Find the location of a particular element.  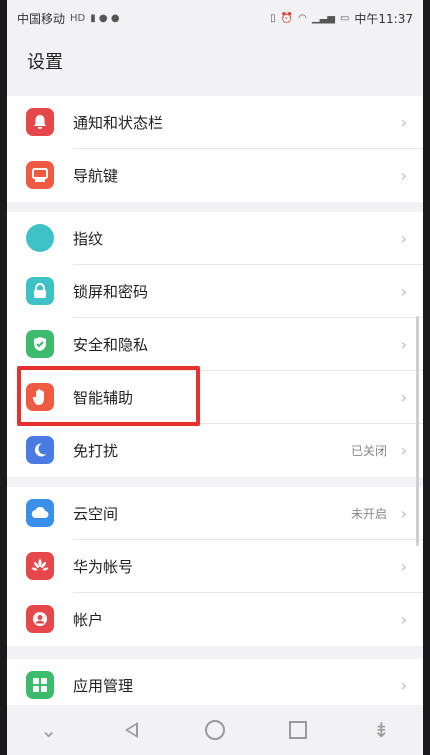

pull-down-icon: ⇟ is located at coordinates (381, 730).